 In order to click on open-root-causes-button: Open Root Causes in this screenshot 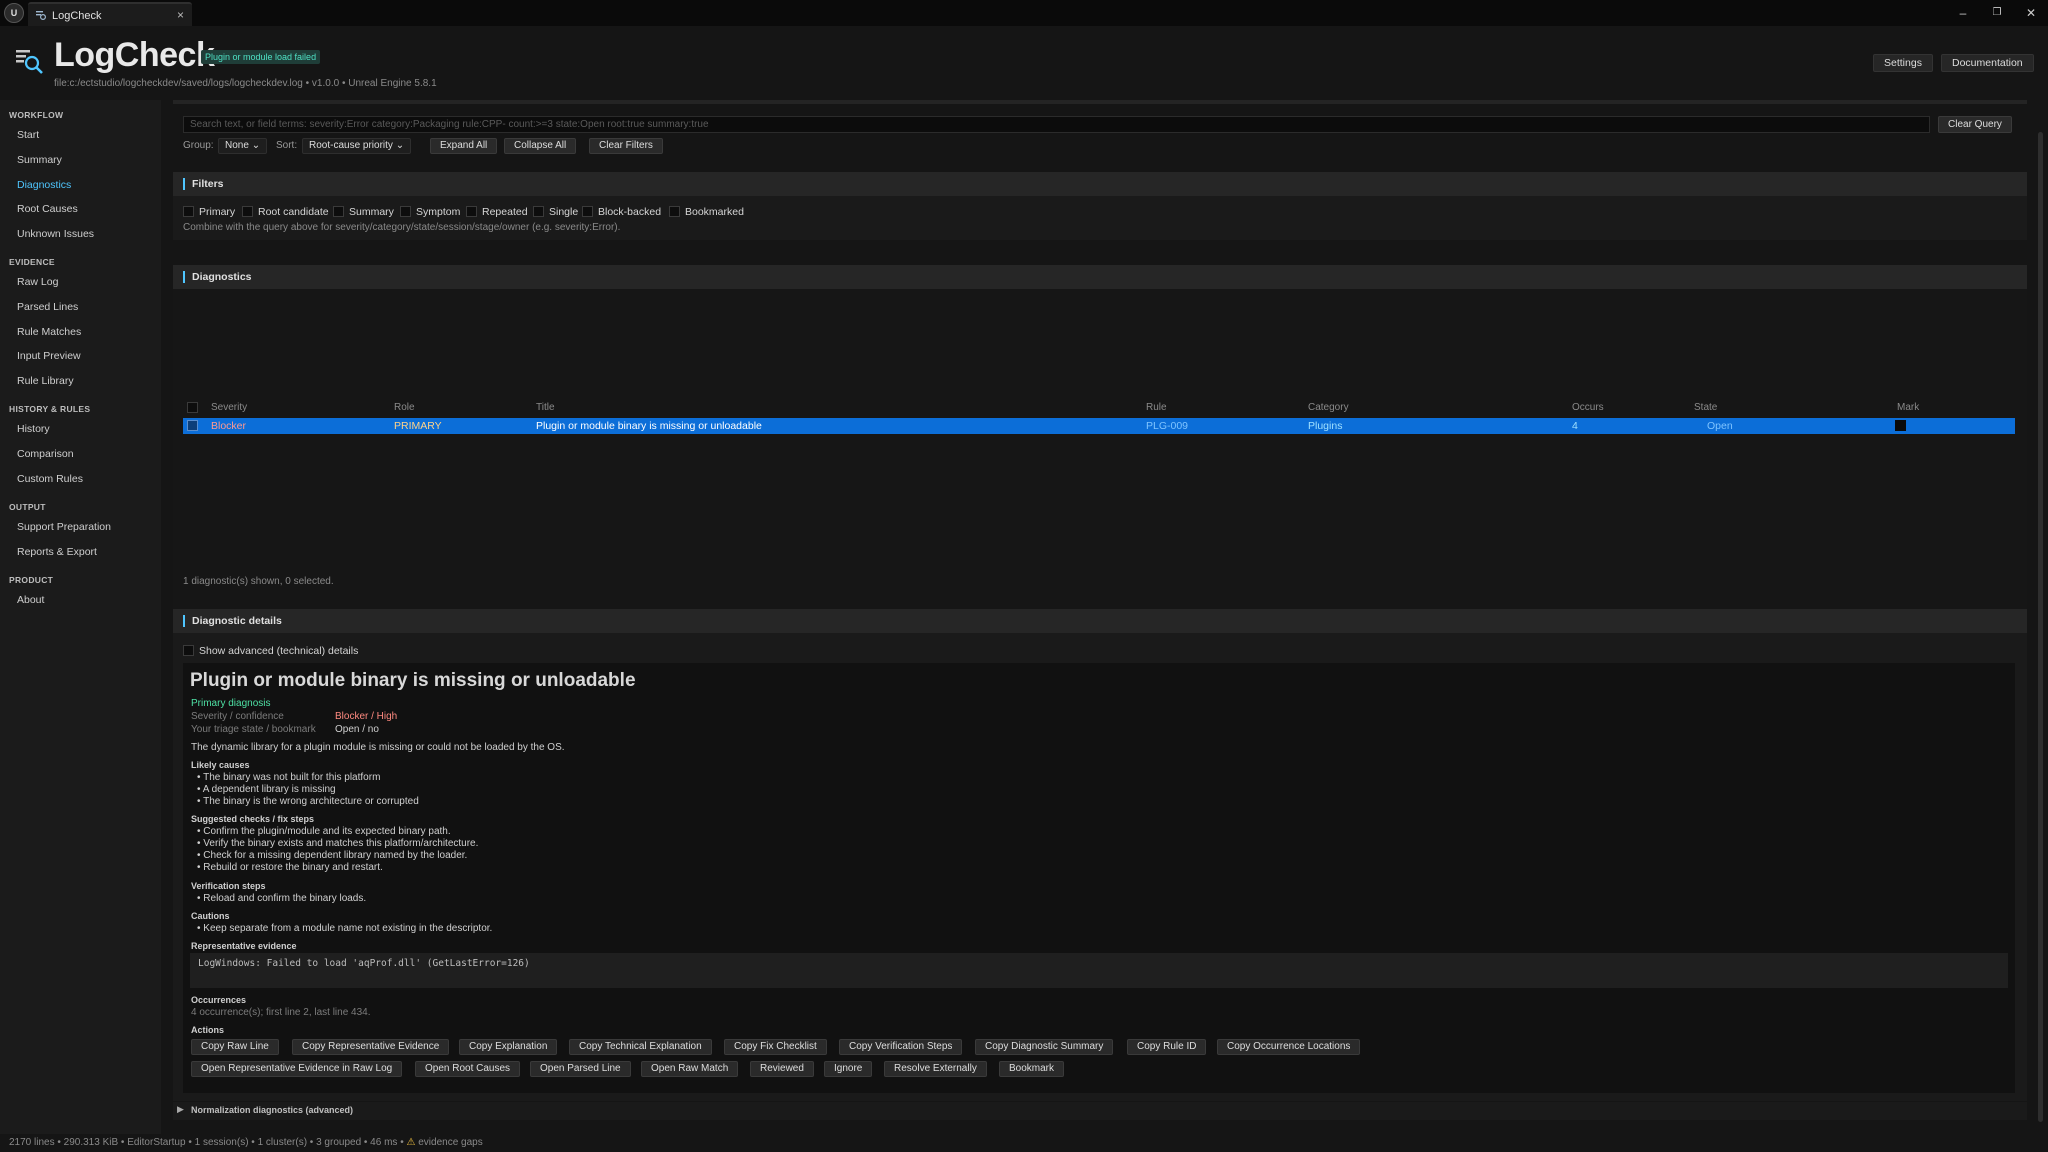, I will do `click(468, 1069)`.